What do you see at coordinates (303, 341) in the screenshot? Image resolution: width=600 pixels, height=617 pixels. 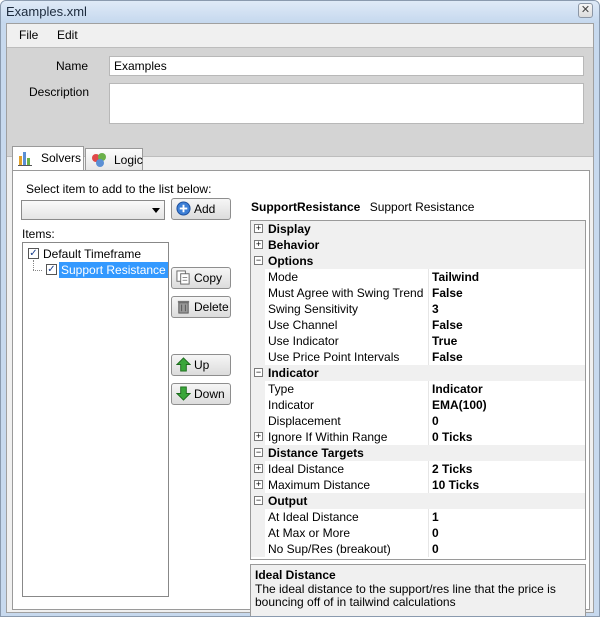 I see `property-name: Use Indicator` at bounding box center [303, 341].